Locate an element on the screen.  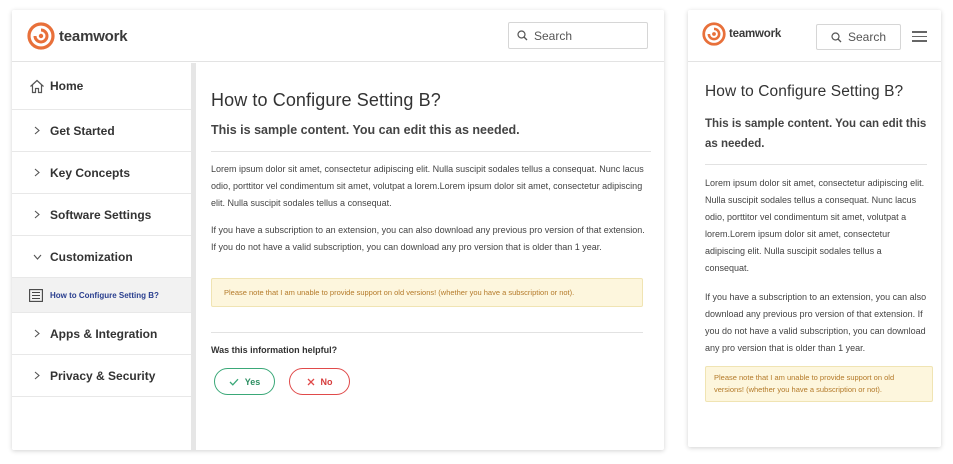
sidebar-item-label: Customization is located at coordinates (91, 256).